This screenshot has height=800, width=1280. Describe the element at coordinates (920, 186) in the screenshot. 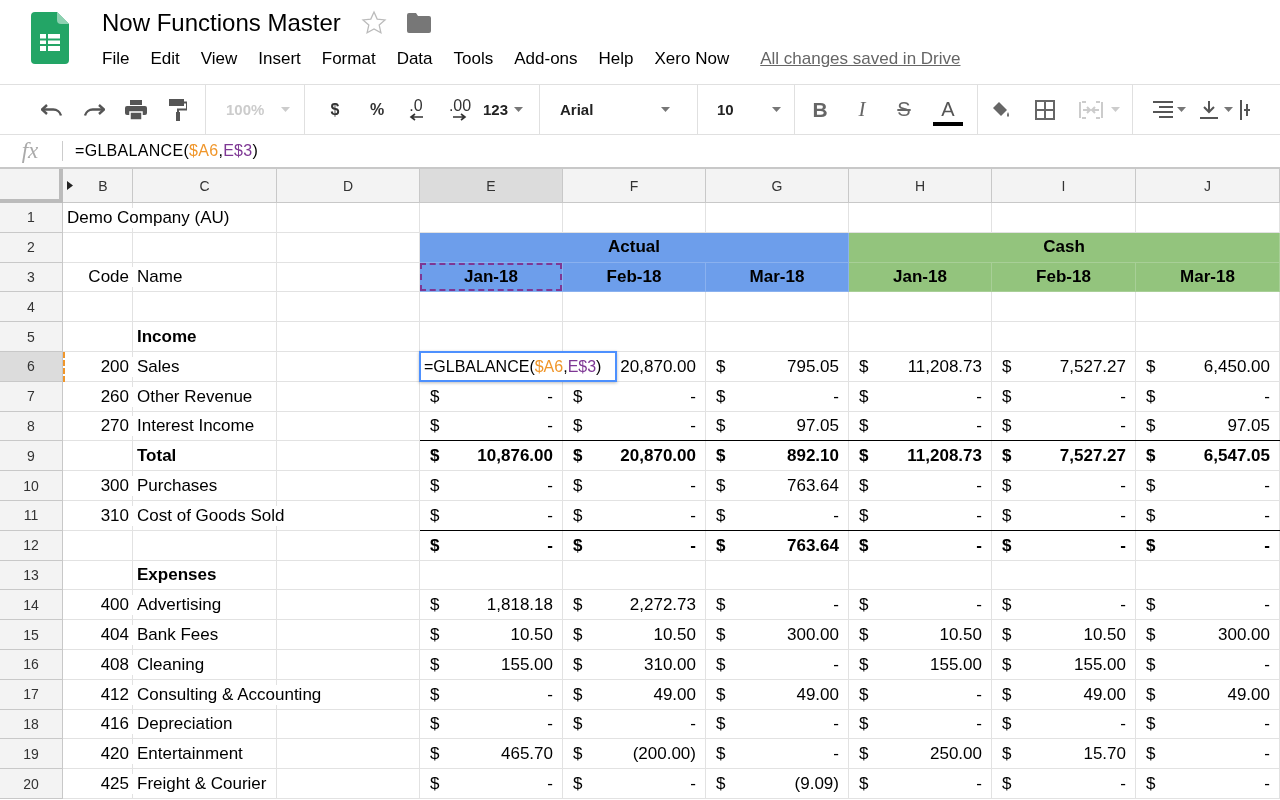

I see `column-header: H` at that location.